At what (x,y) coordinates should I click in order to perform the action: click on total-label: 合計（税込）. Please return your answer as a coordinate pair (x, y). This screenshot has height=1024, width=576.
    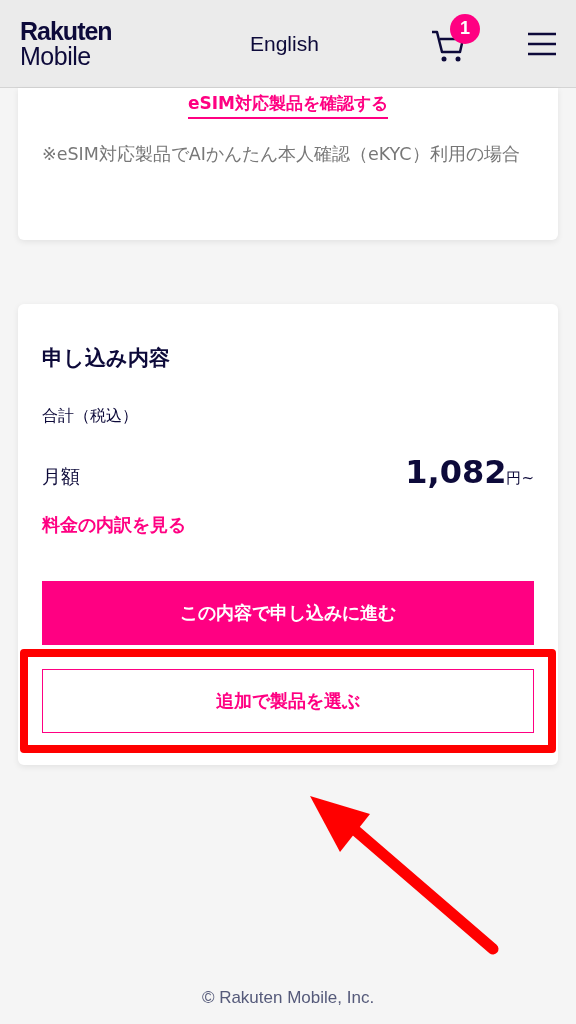
    Looking at the image, I should click on (90, 416).